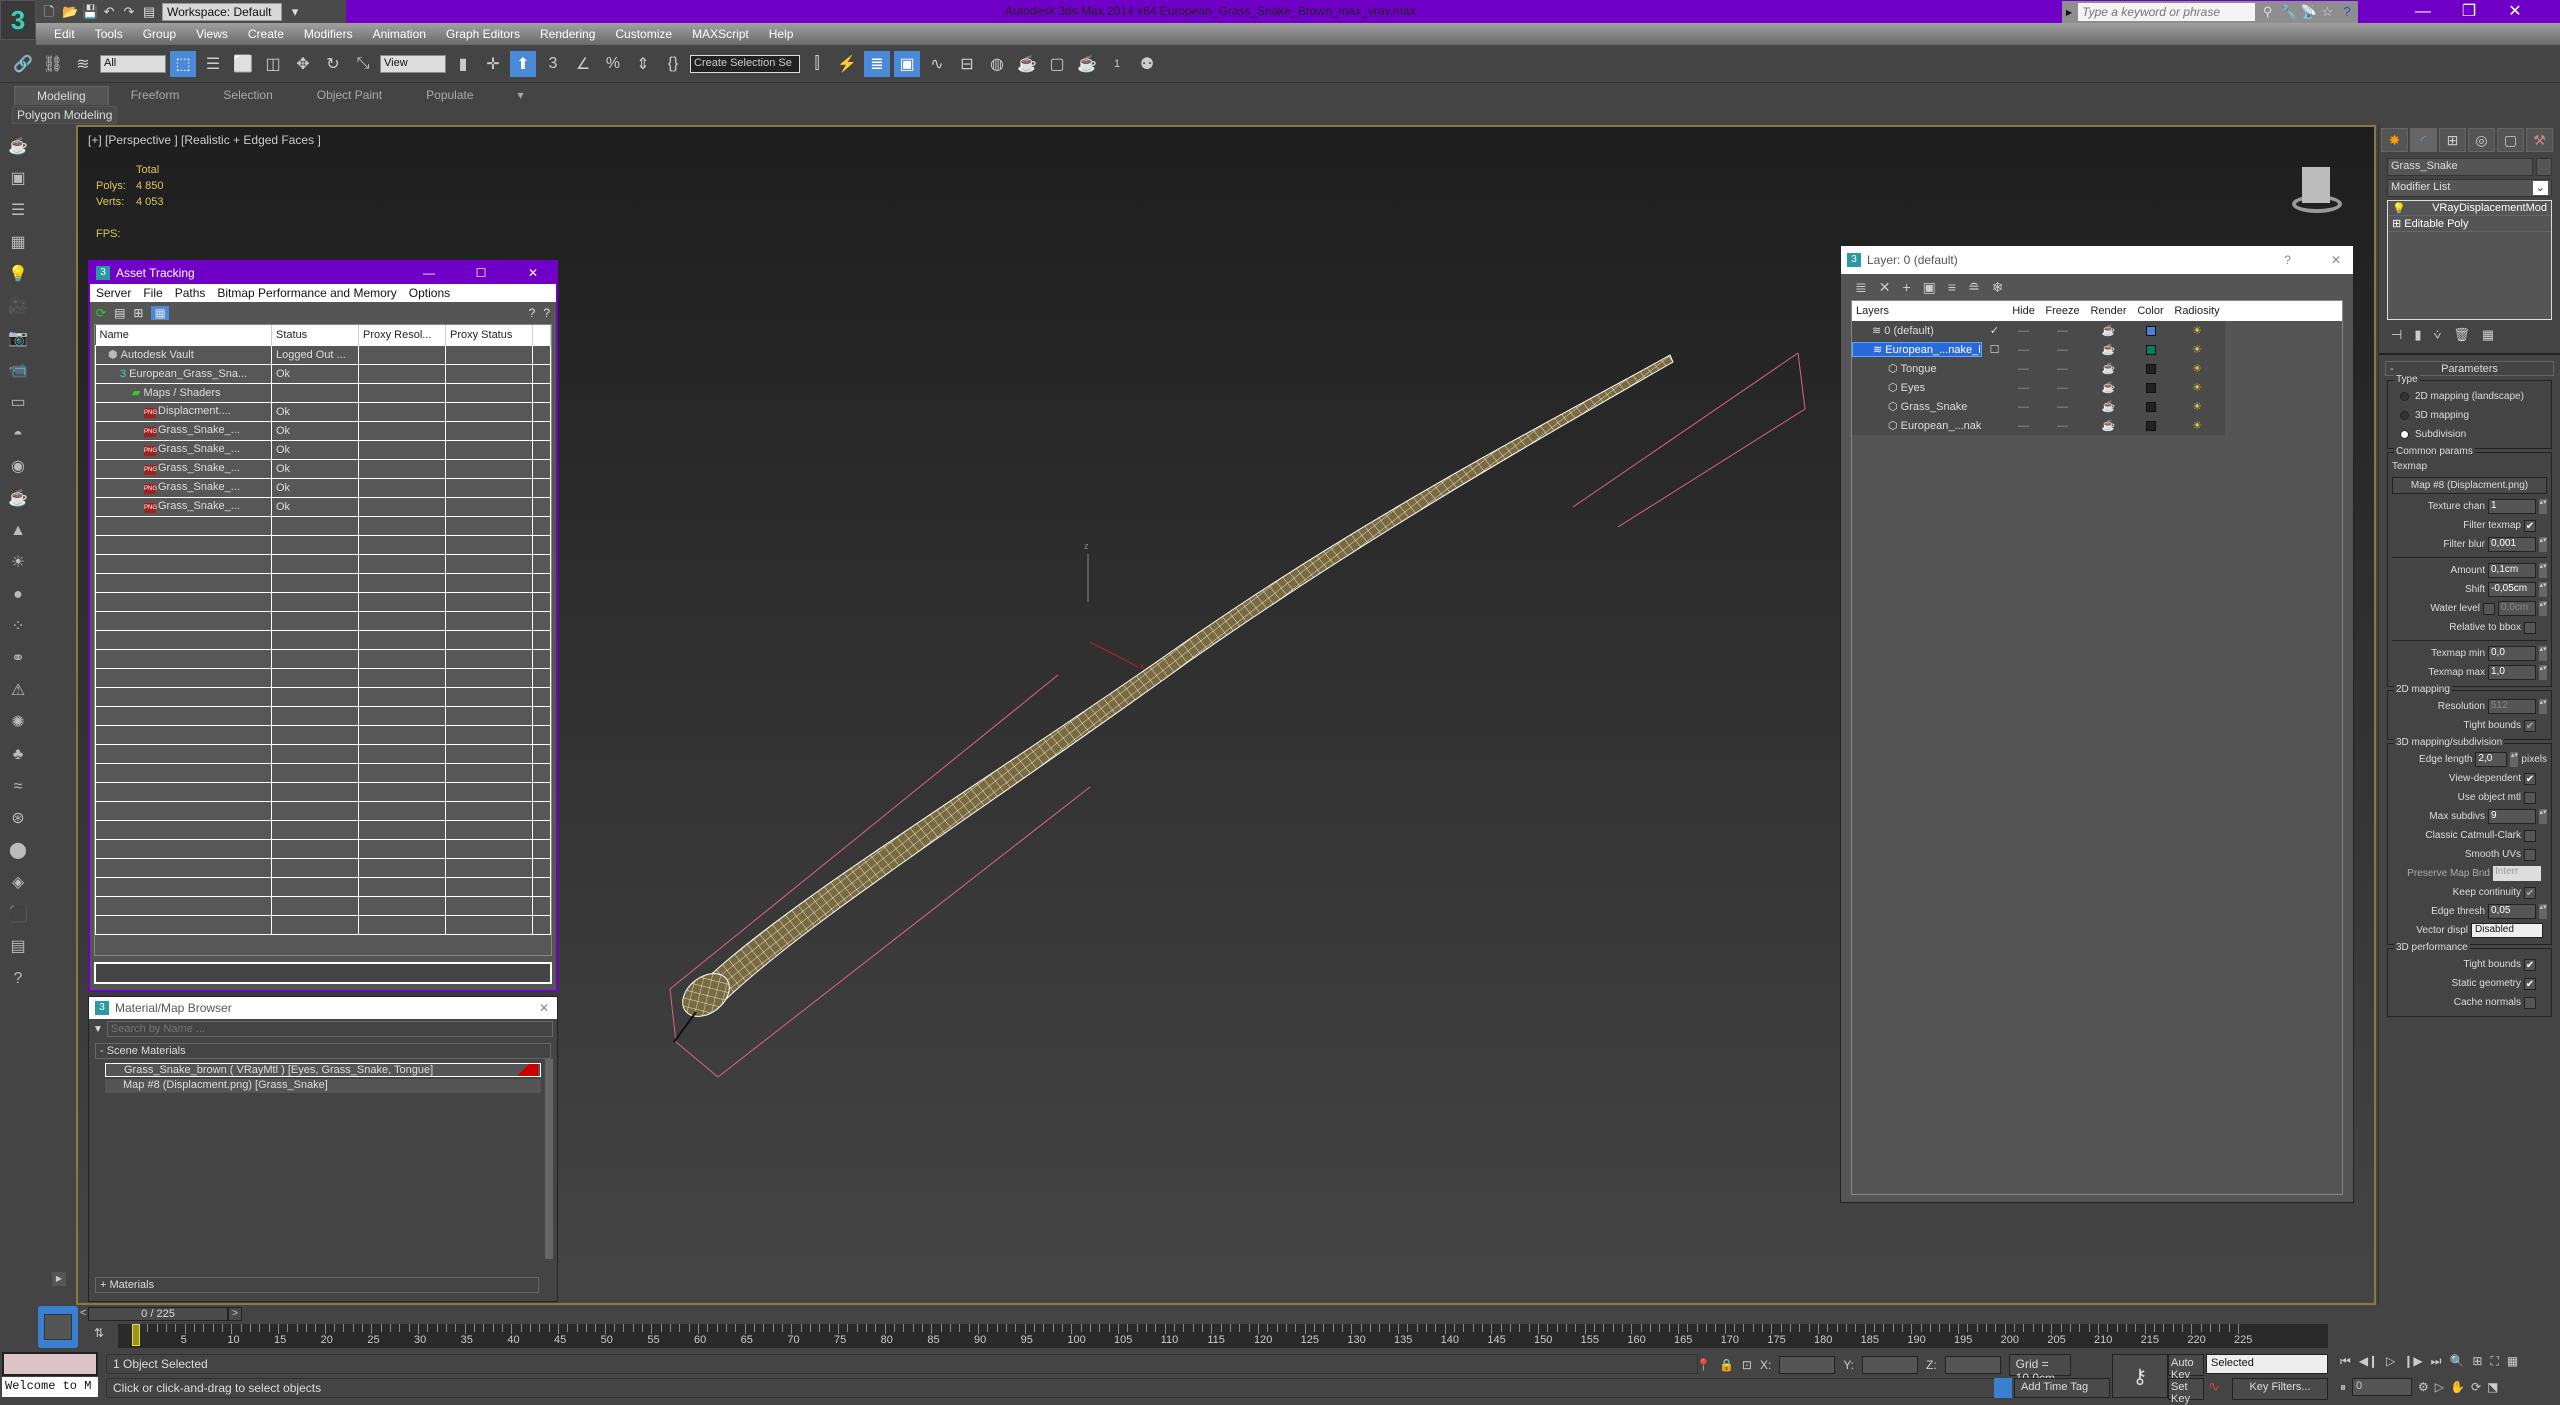 The image size is (2560, 1405). I want to click on max-subdivs-input: 9, so click(2512, 816).